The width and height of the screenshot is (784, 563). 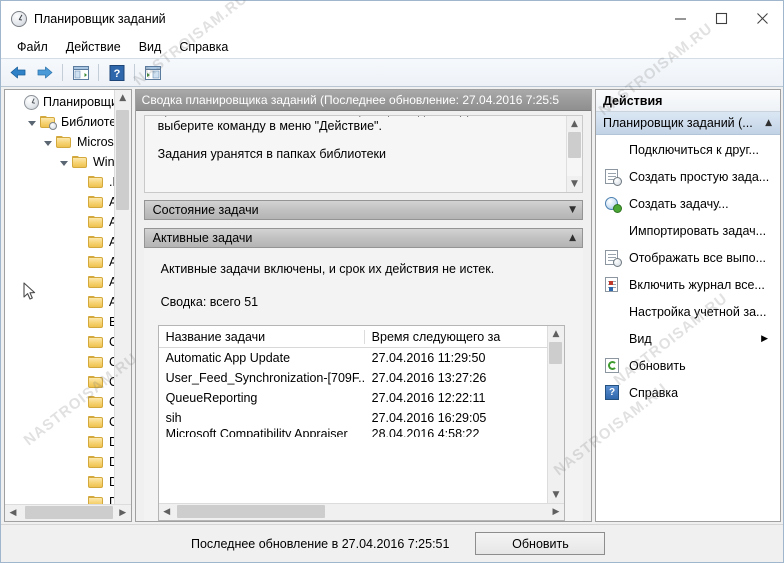 What do you see at coordinates (540, 543) in the screenshot?
I see `refresh-button: Обновить` at bounding box center [540, 543].